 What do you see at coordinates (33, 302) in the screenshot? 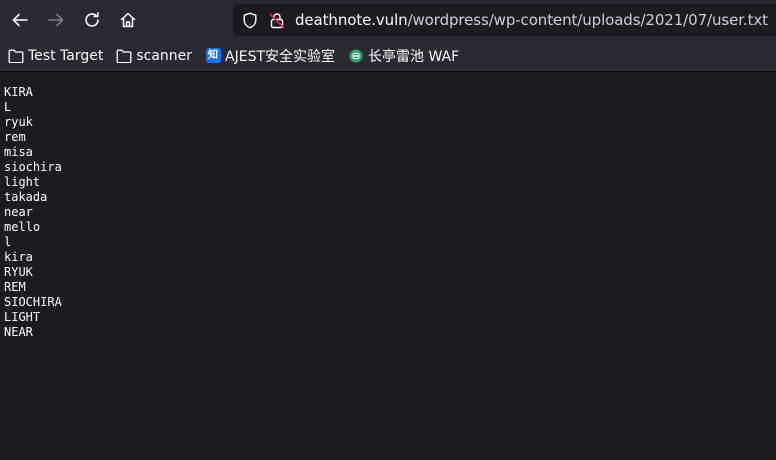
I see `text-line: SIOCHIRA` at bounding box center [33, 302].